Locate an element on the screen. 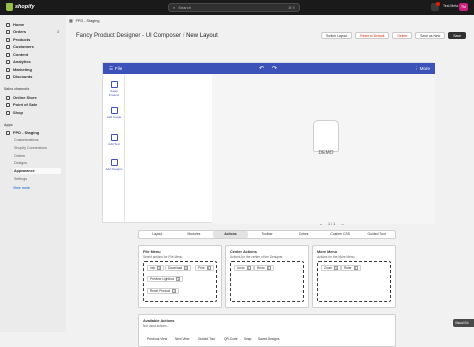 This screenshot has height=347, width=474. sidebar-subitem-settings: Settings is located at coordinates (37, 179).